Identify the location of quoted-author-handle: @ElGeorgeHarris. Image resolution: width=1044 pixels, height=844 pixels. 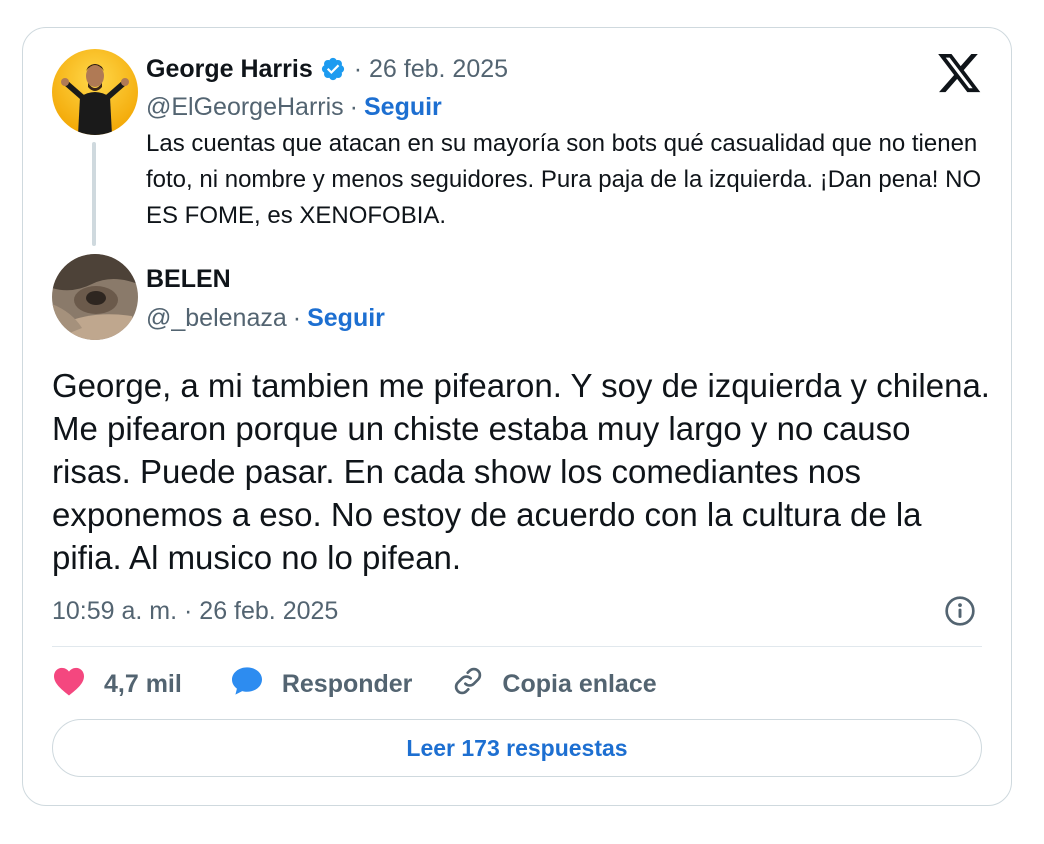
(245, 107).